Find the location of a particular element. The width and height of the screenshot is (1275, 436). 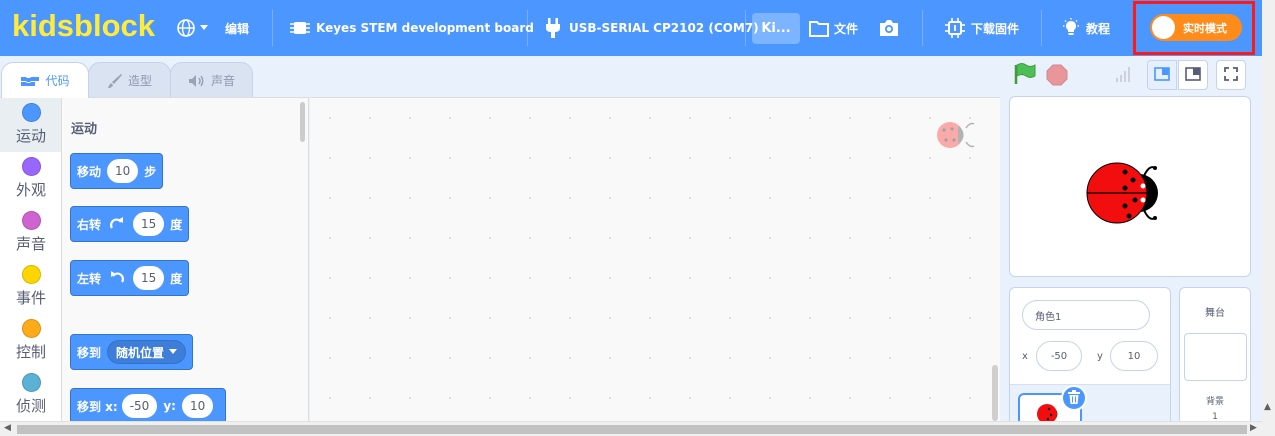

large-stage-button is located at coordinates (1193, 75).